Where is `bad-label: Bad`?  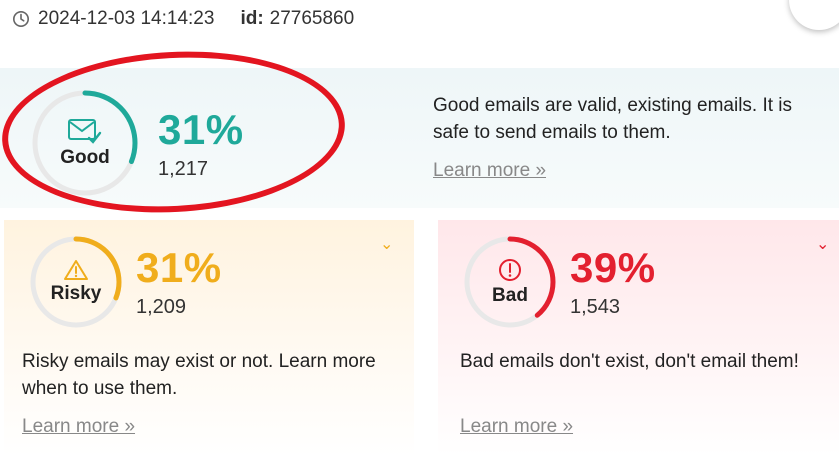 bad-label: Bad is located at coordinates (510, 295).